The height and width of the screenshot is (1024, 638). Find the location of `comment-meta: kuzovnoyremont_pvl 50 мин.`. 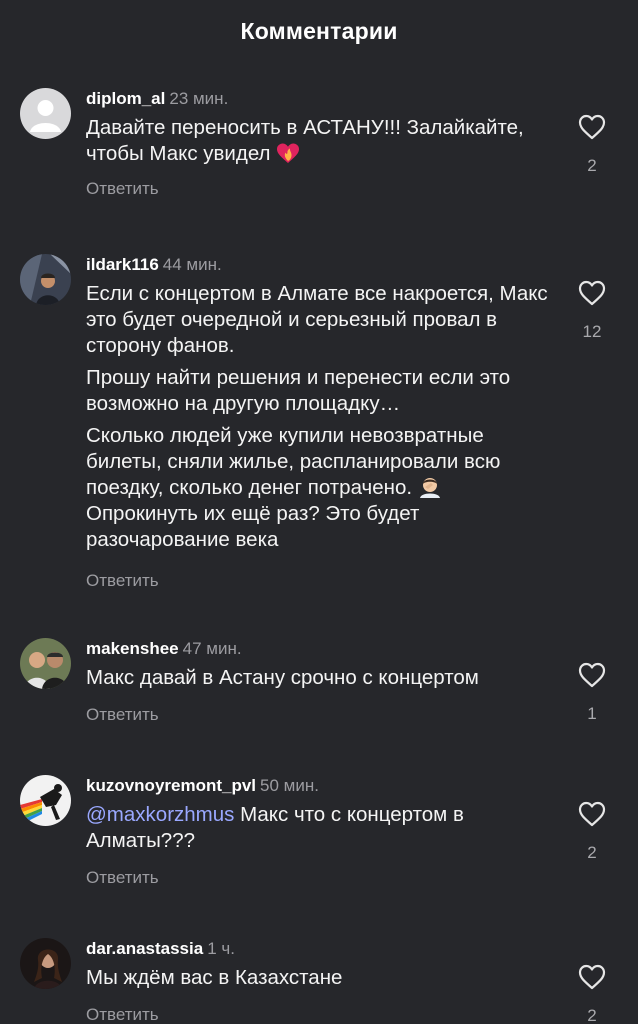

comment-meta: kuzovnoyremont_pvl 50 мин. is located at coordinates (317, 786).